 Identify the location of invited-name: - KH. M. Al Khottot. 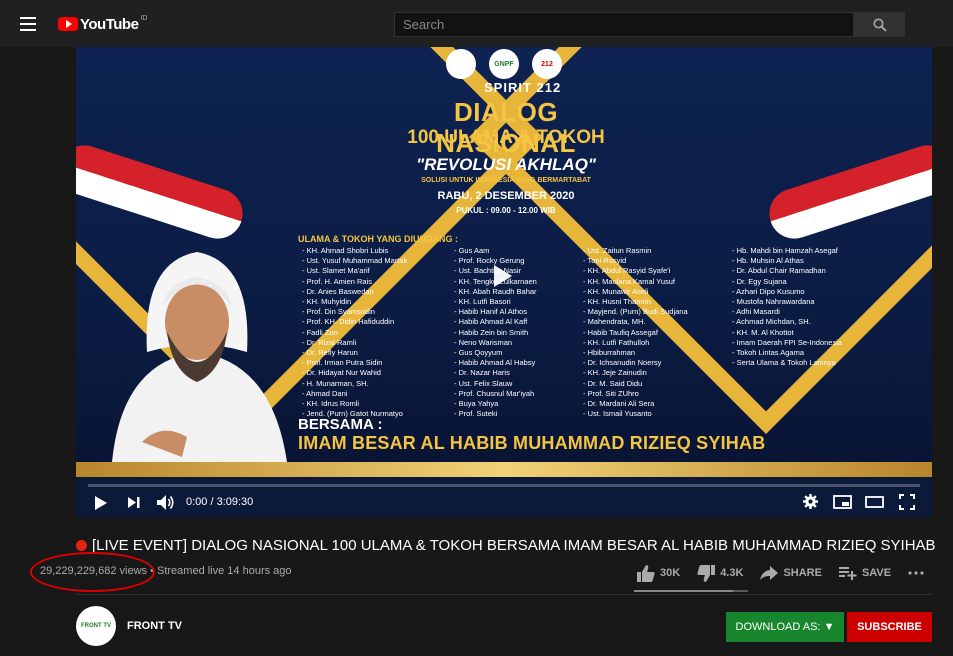
(763, 332).